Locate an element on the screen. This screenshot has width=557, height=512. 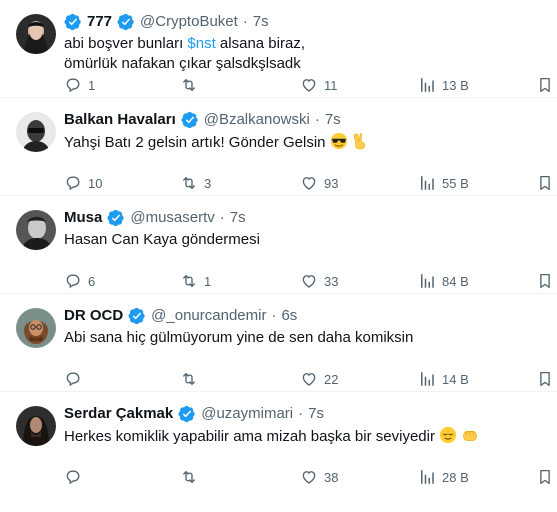
user-handle: @_onurcandemir is located at coordinates (208, 316).